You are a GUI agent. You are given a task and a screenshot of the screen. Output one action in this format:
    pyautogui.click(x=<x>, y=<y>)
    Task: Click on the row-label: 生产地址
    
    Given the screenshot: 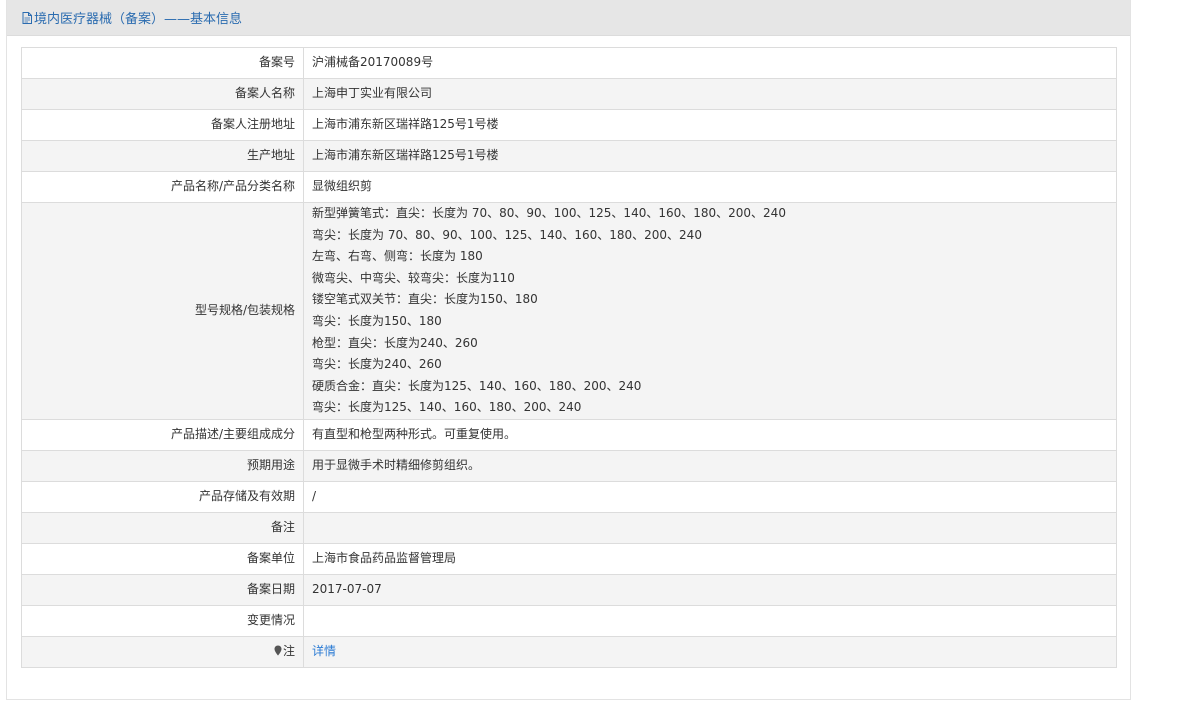 What is the action you would take?
    pyautogui.click(x=162, y=156)
    